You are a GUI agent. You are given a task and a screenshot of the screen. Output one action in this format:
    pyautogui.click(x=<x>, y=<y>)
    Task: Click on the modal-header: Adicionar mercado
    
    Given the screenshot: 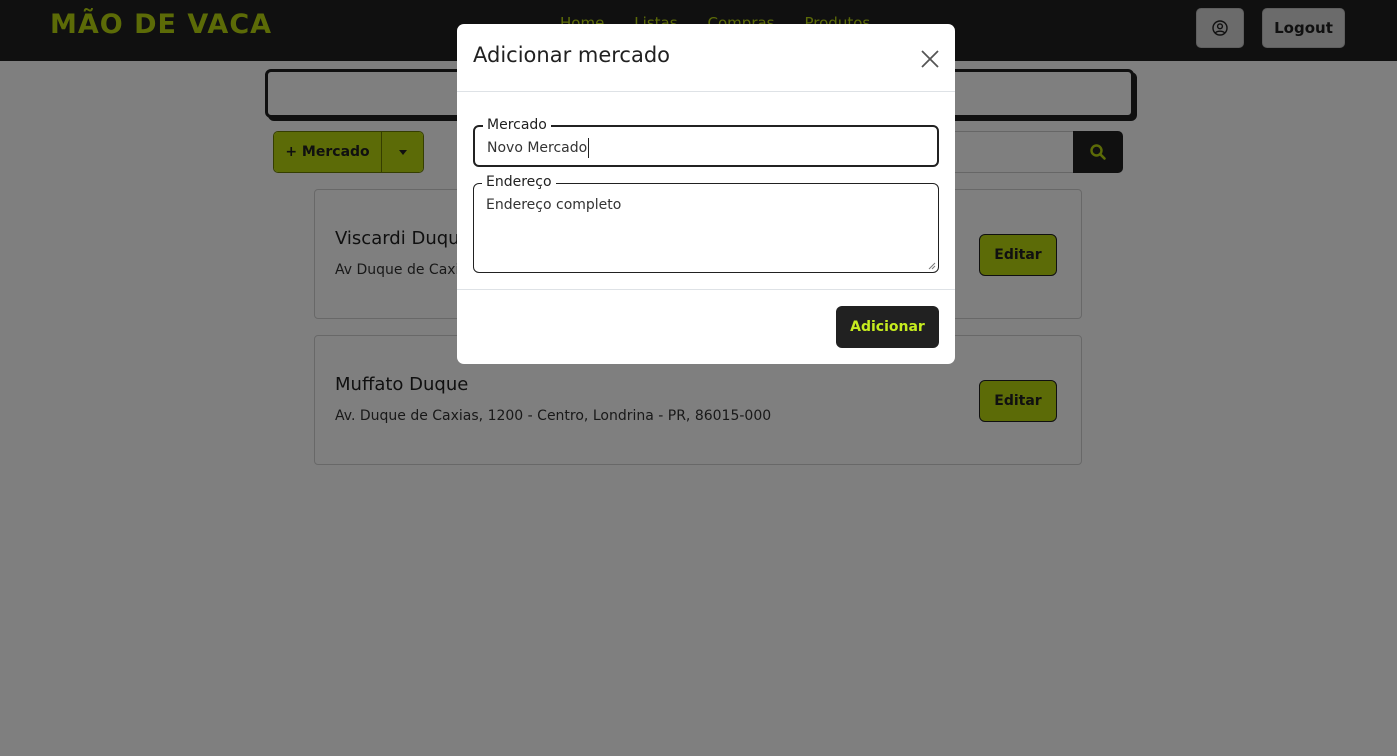 What is the action you would take?
    pyautogui.click(x=706, y=58)
    